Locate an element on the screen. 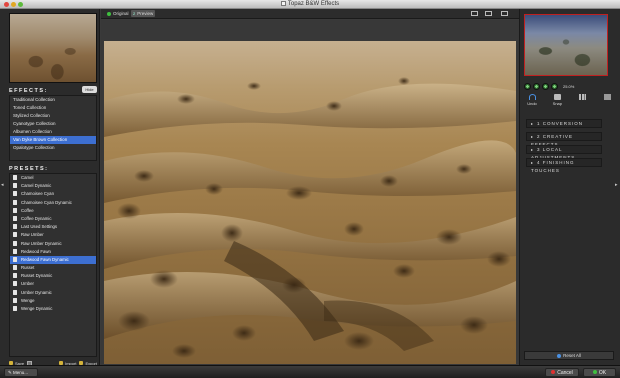 The width and height of the screenshot is (620, 378). window-title: Topaz B&W Effects is located at coordinates (310, 4).